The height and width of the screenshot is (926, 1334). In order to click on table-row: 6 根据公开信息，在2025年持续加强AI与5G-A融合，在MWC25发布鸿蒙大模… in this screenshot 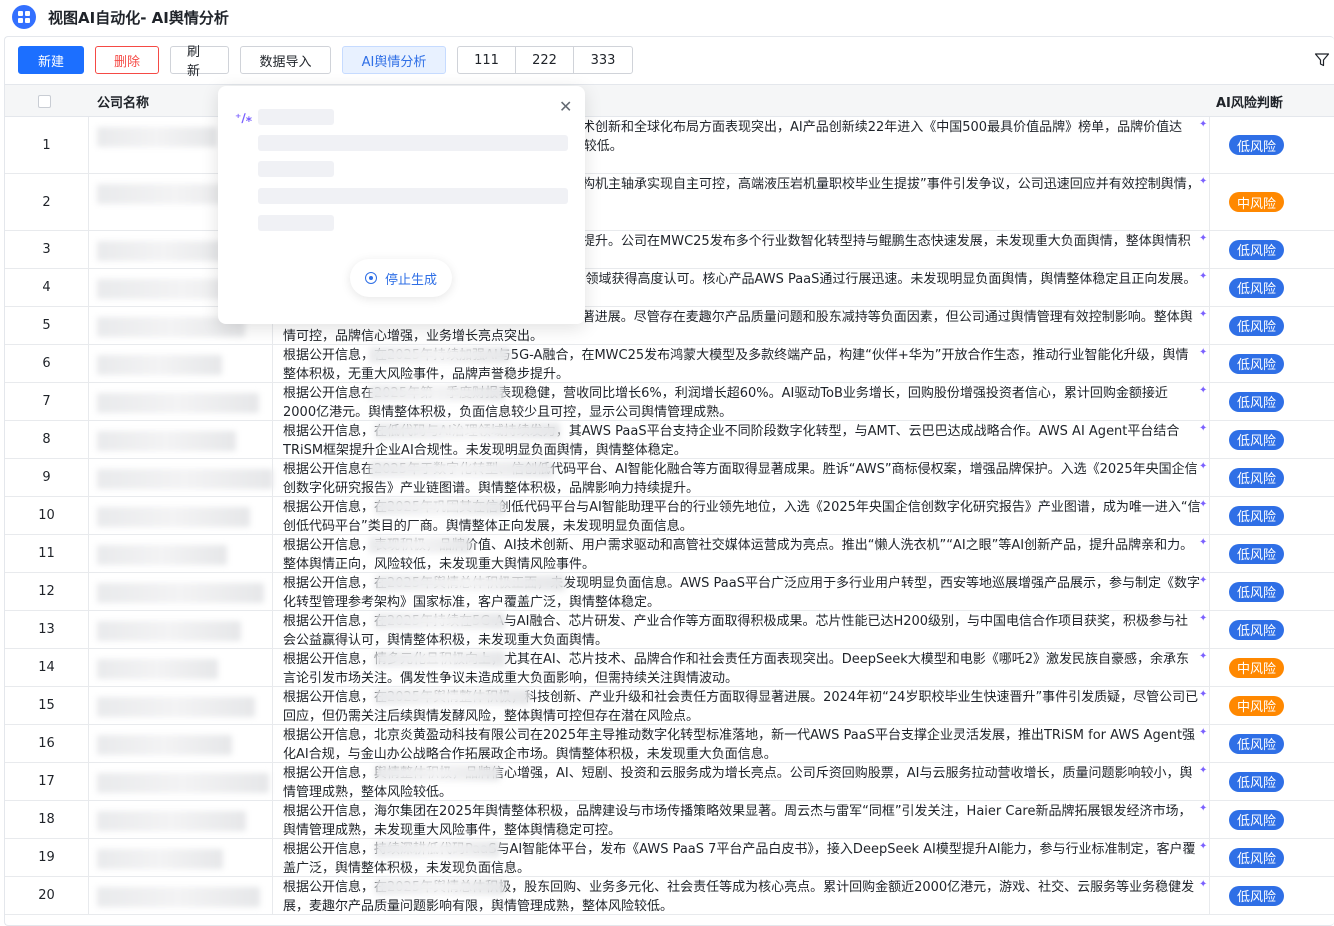, I will do `click(669, 364)`.